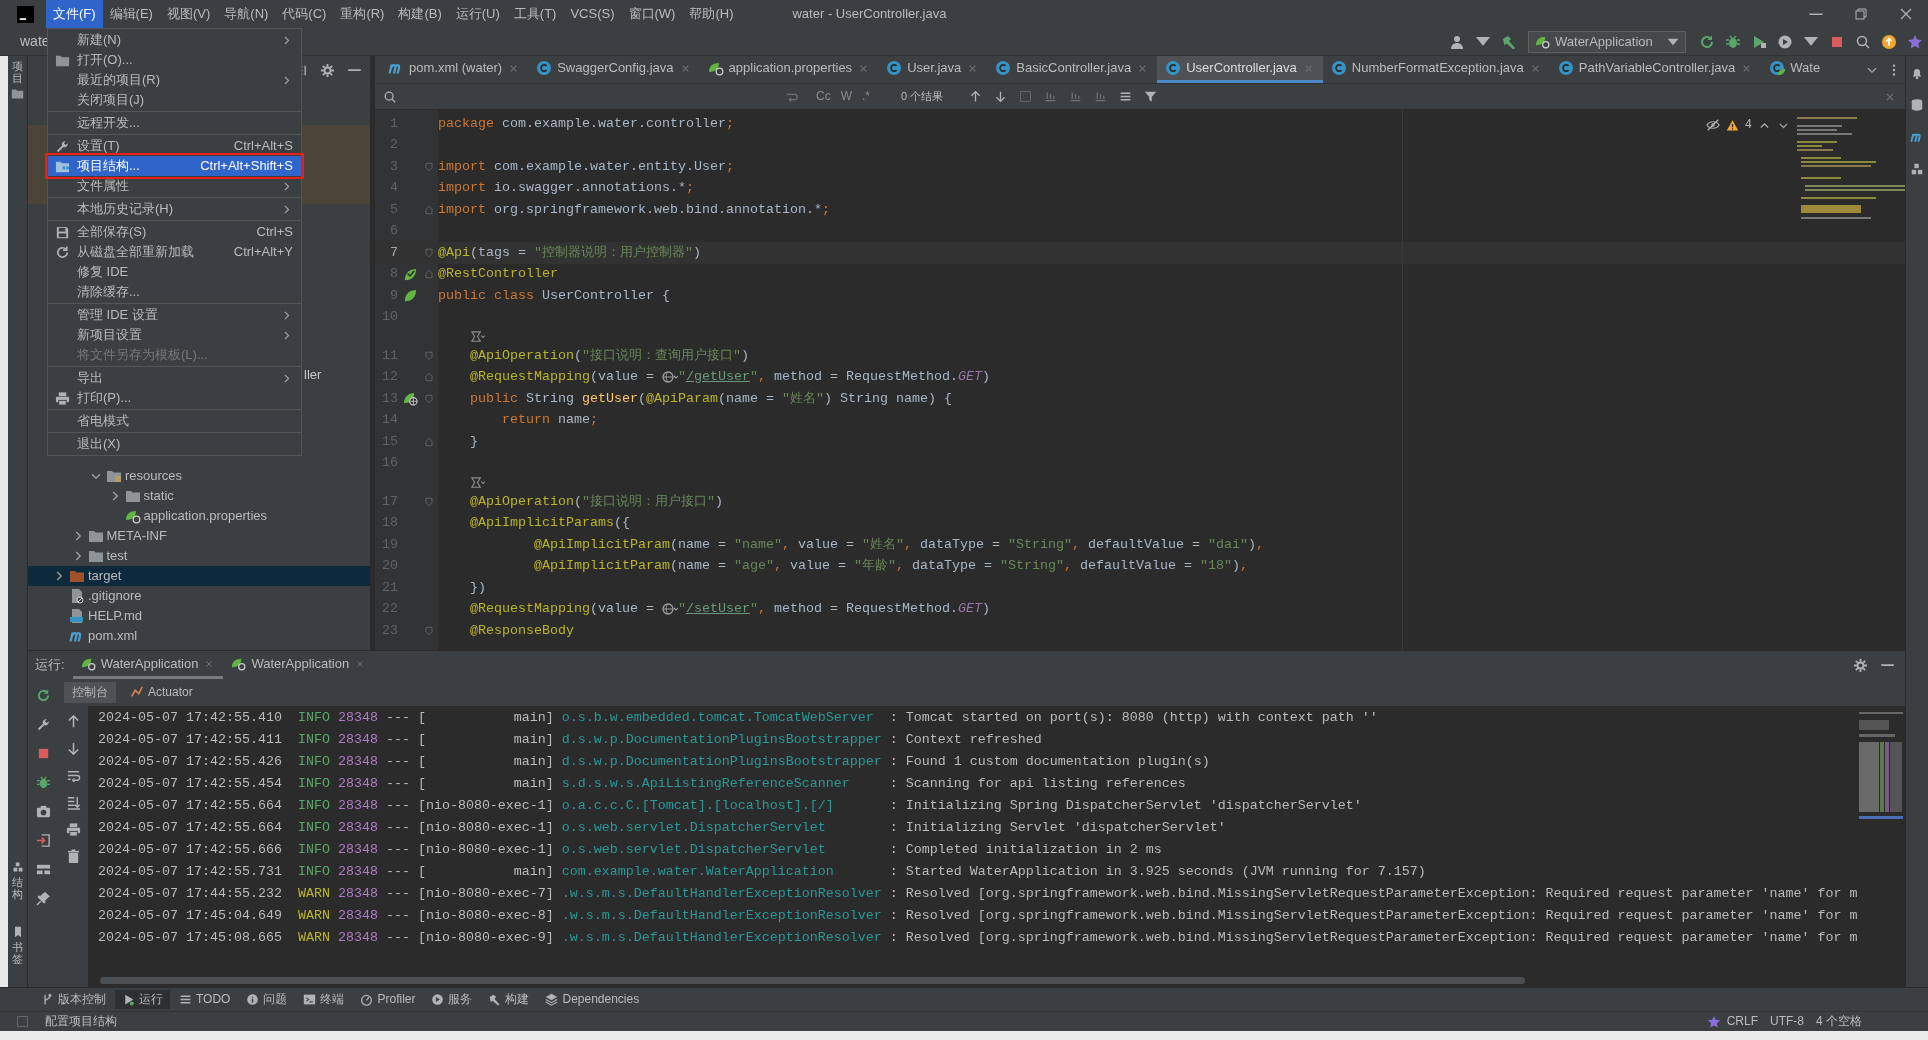 This screenshot has width=1928, height=1040. Describe the element at coordinates (174, 444) in the screenshot. I see `menu-item: 退出(X)` at that location.